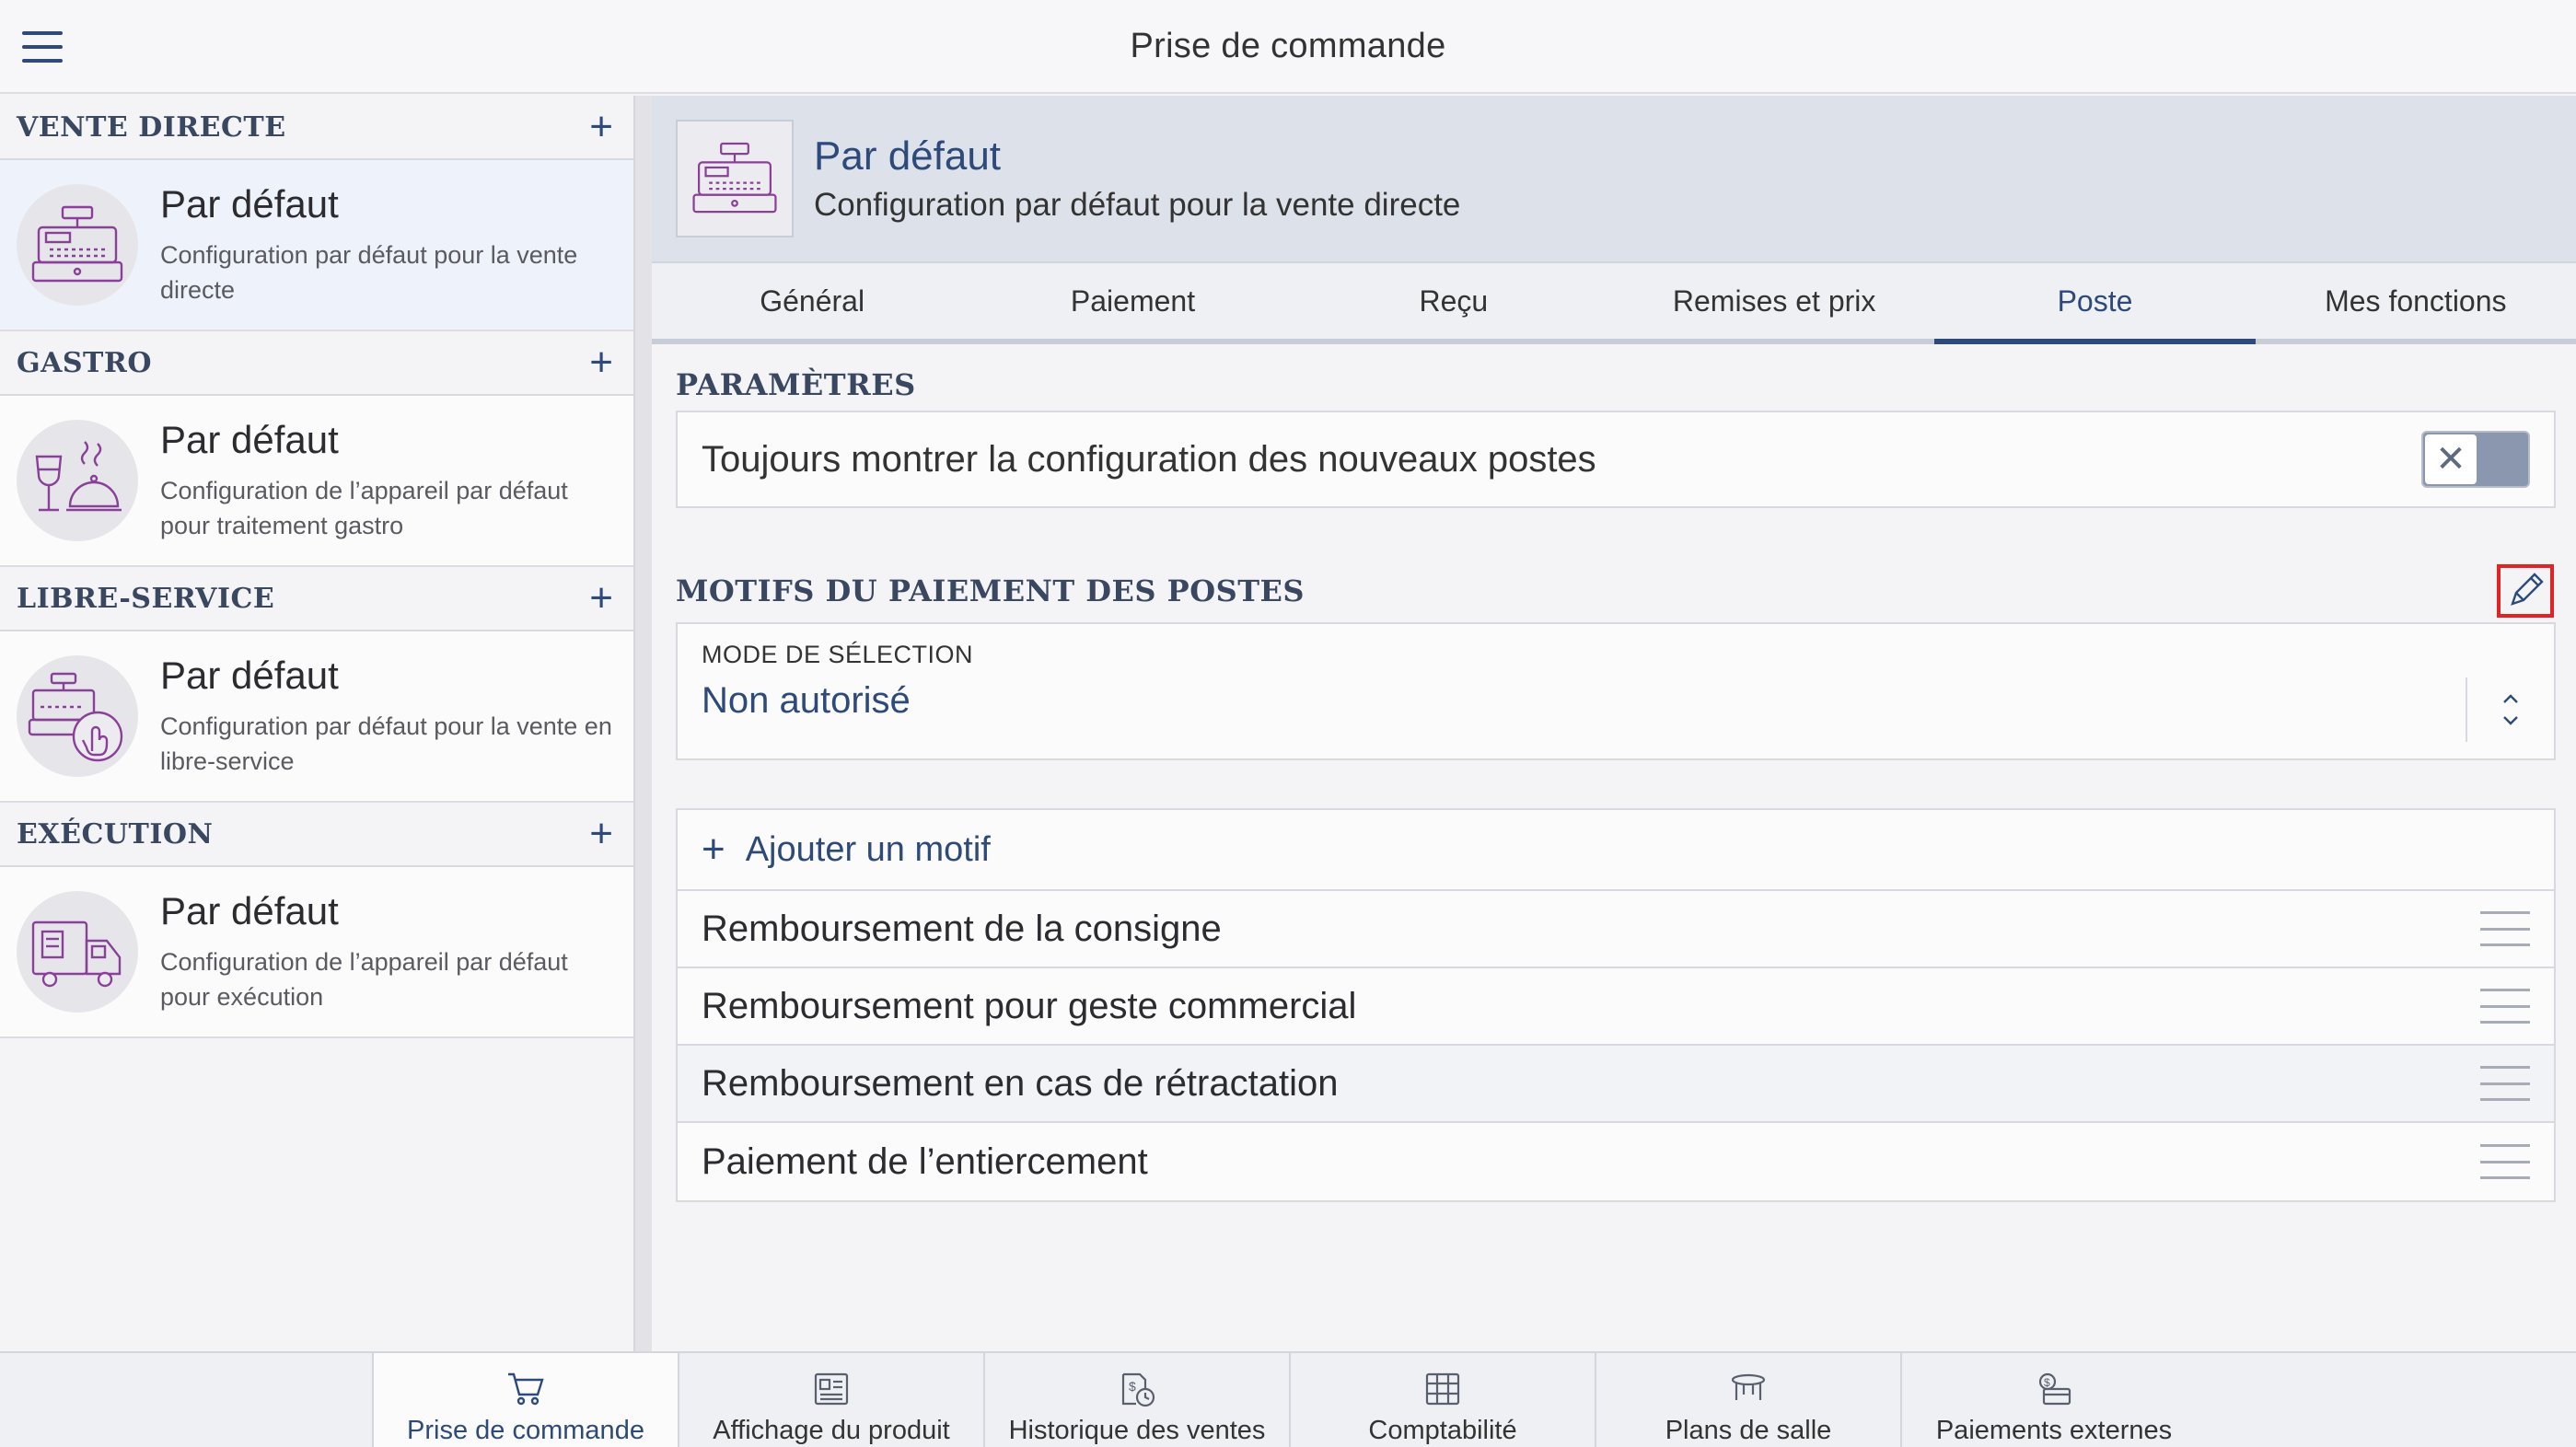  Describe the element at coordinates (2054, 1430) in the screenshot. I see `nav-label: Paiements externes` at that location.